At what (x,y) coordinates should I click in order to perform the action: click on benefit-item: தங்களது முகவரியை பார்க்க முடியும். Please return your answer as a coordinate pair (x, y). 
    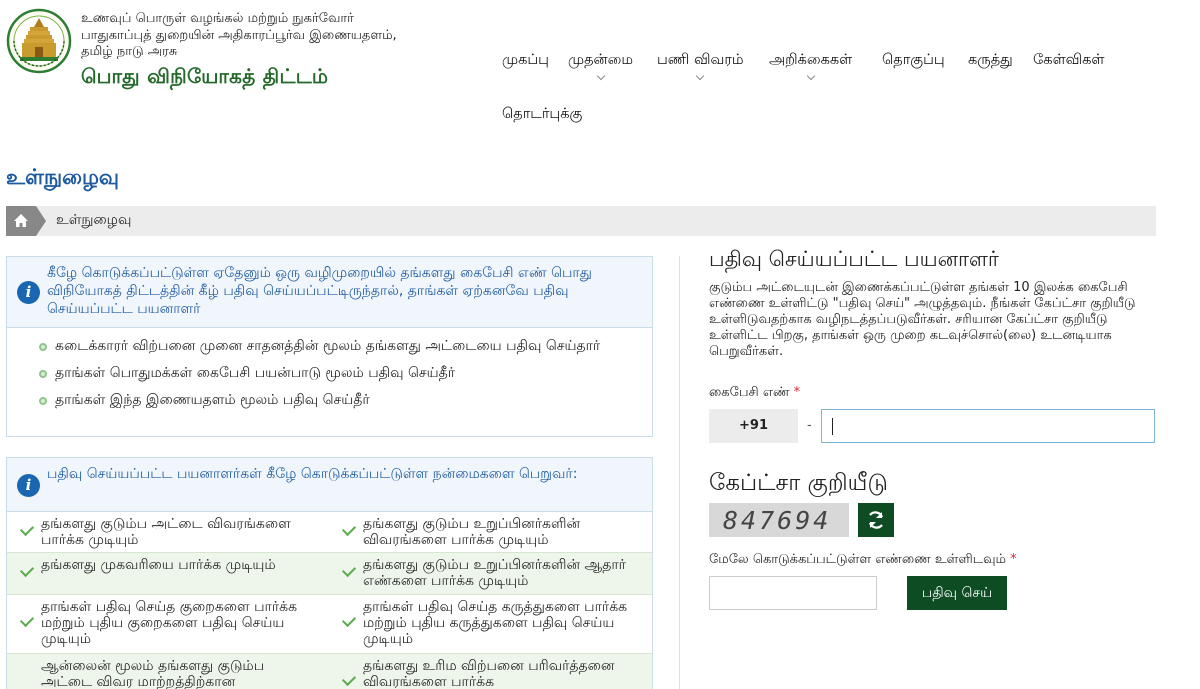
    Looking at the image, I should click on (162, 567).